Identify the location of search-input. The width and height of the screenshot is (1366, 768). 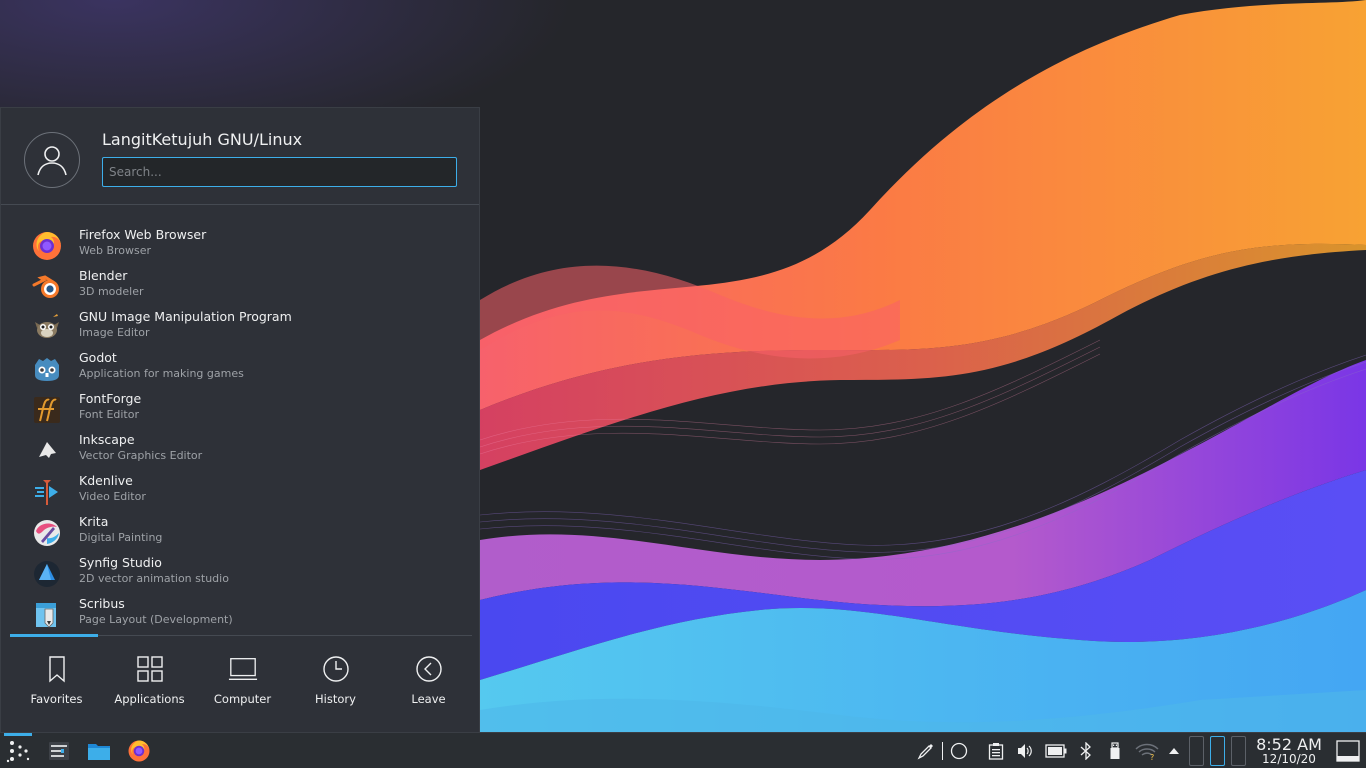
(279, 172).